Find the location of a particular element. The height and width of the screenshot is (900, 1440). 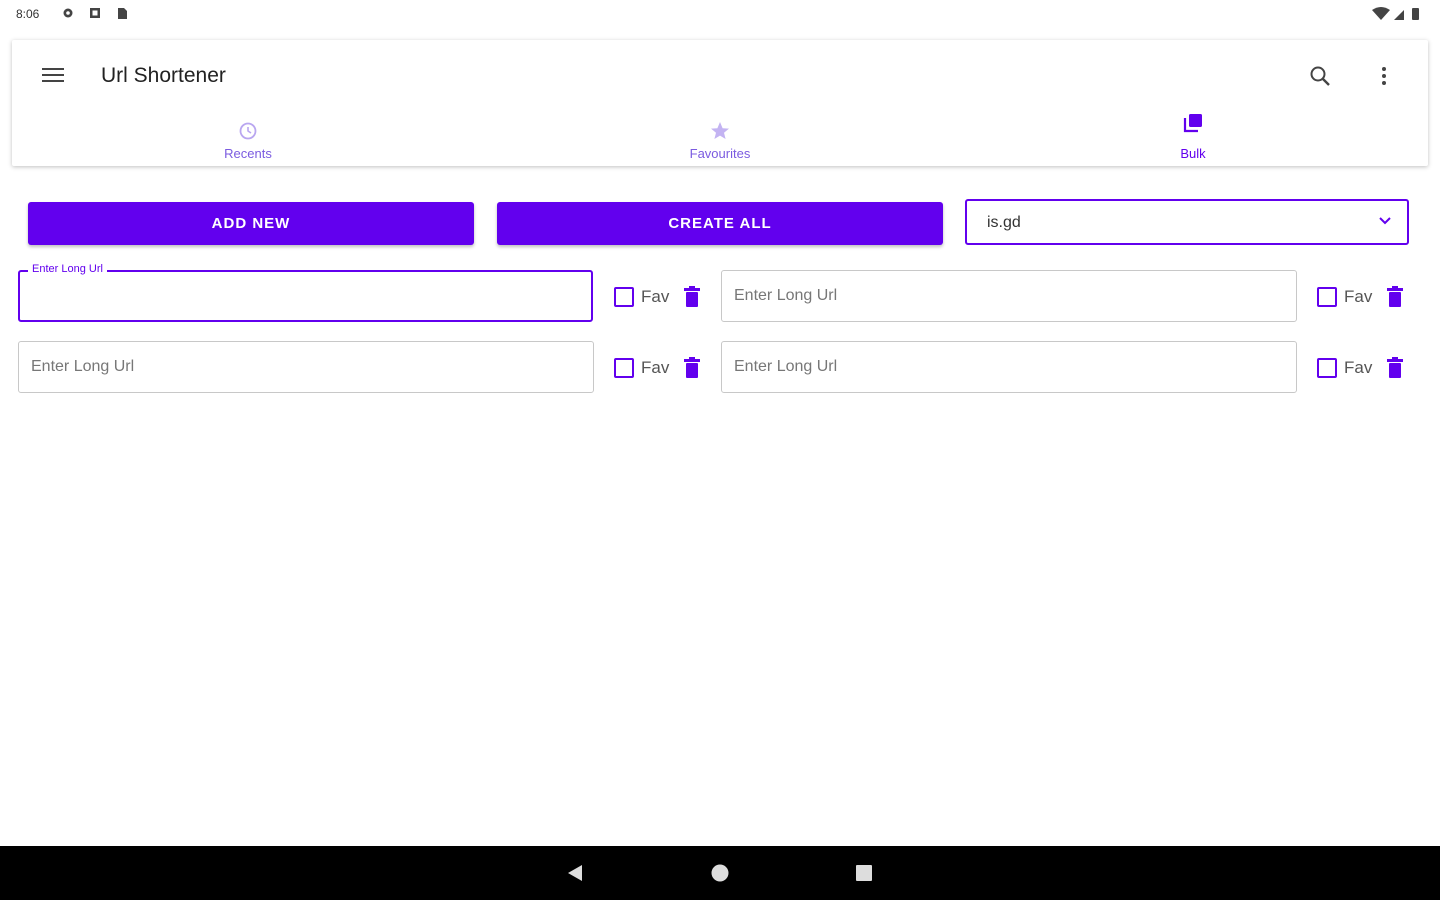

home-icon is located at coordinates (720, 873).